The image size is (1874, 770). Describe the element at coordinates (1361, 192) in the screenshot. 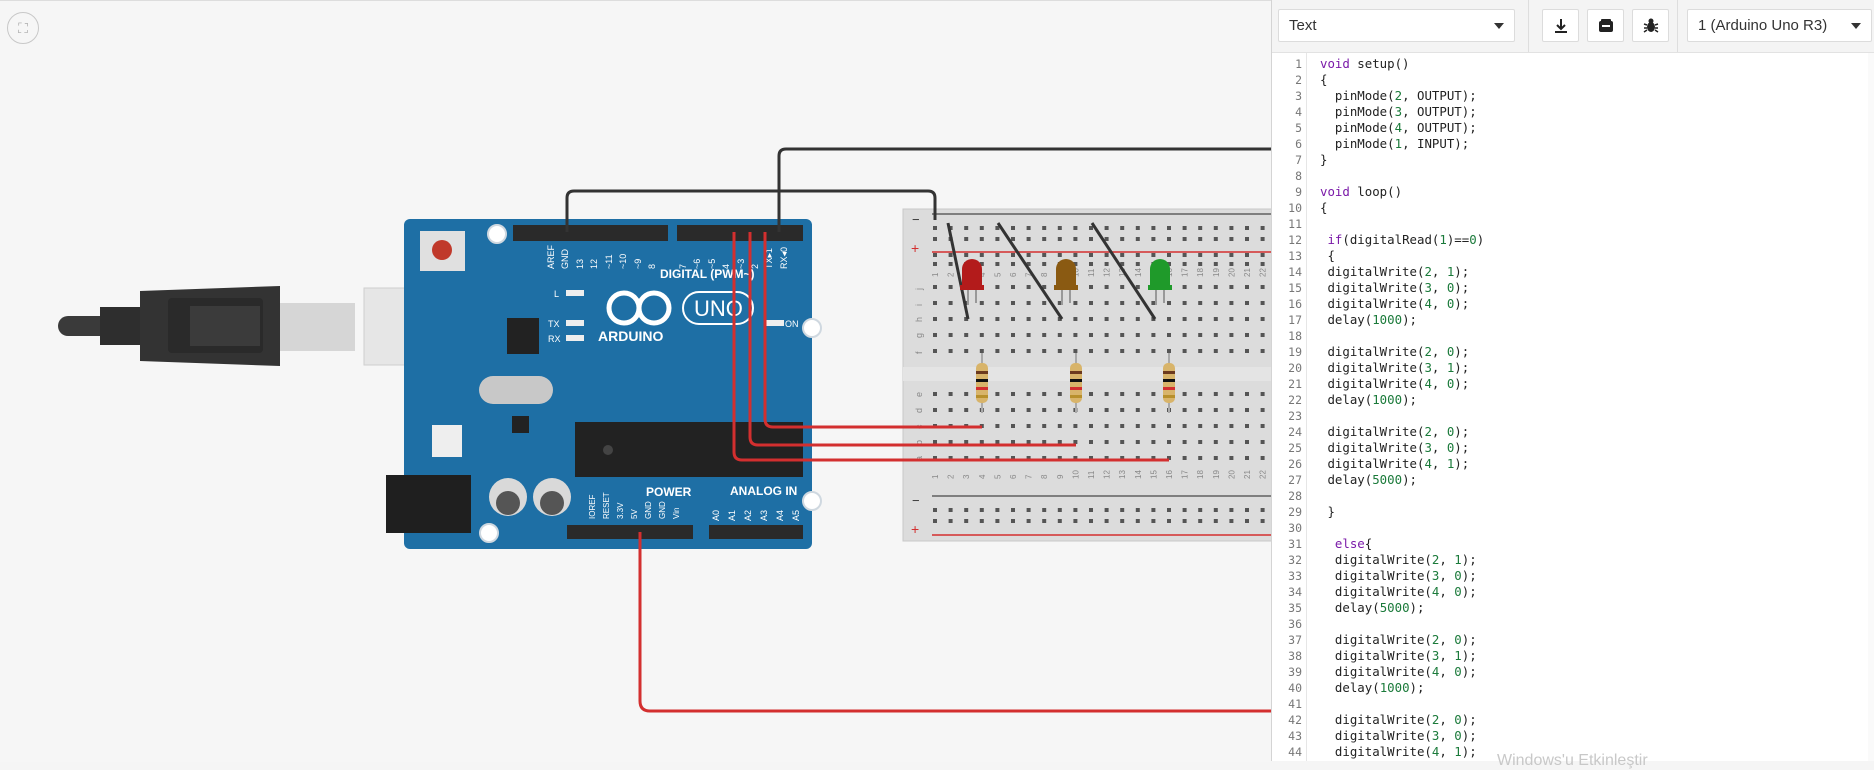

I see `code-line: void loop()` at that location.